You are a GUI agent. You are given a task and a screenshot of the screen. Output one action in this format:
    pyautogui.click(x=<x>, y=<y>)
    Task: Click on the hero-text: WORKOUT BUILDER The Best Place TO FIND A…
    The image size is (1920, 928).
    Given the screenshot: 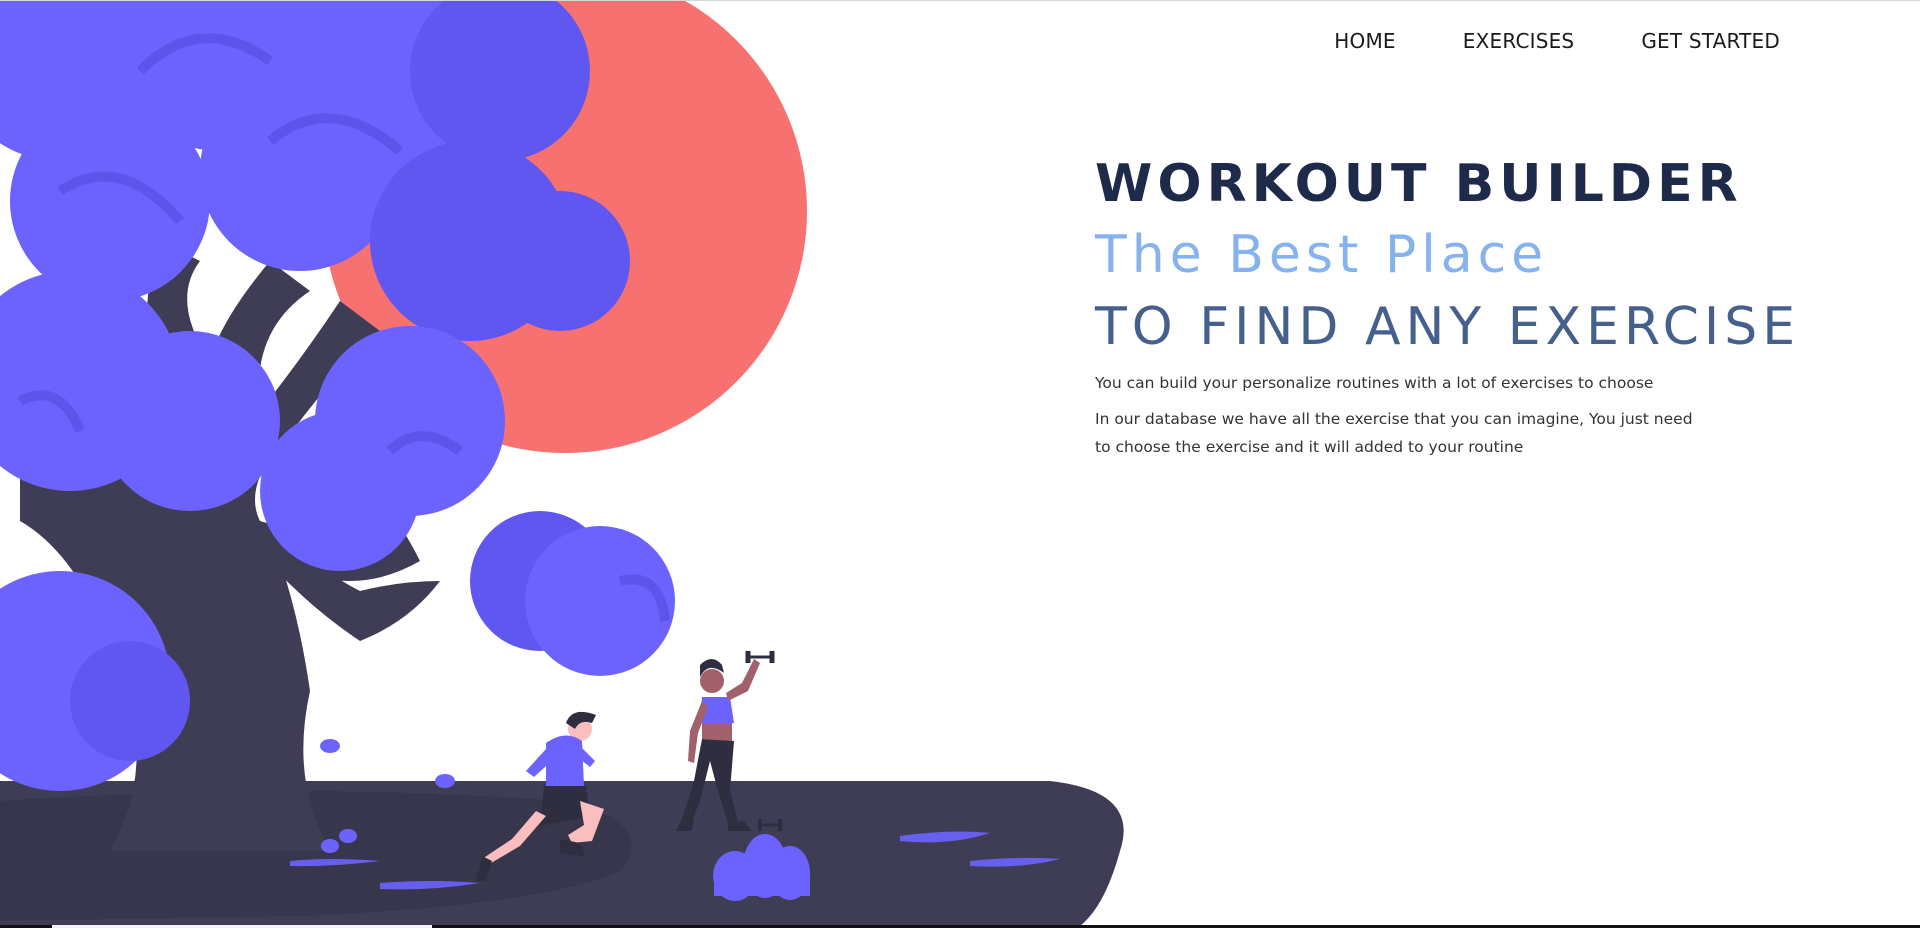 What is the action you would take?
    pyautogui.click(x=1495, y=305)
    